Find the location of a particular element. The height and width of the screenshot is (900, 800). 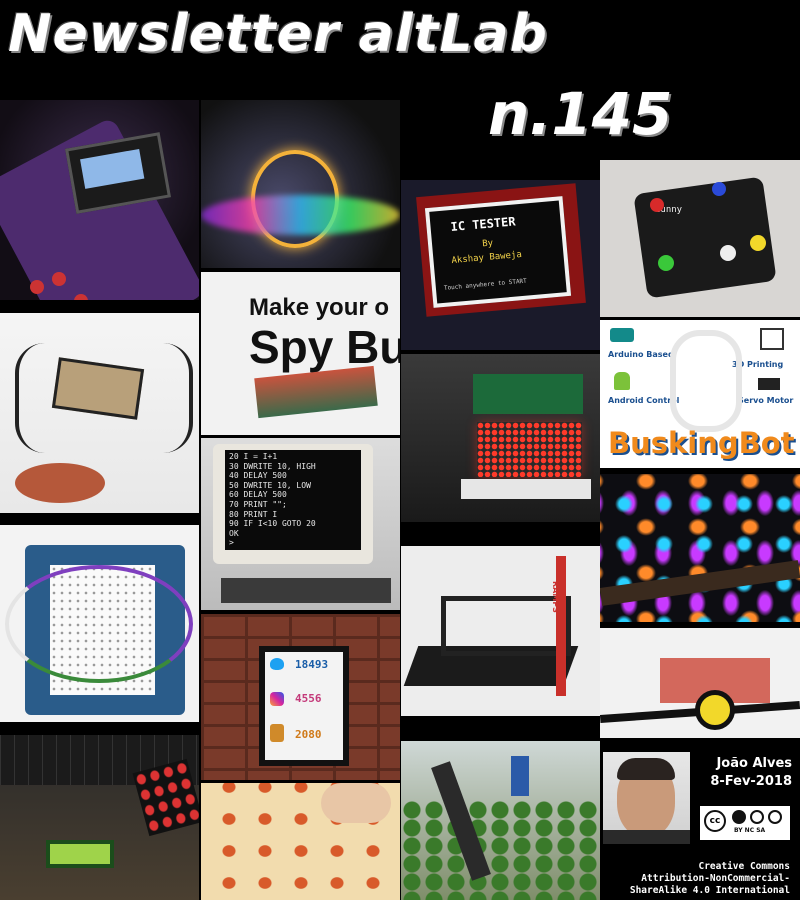

author-date: 8-Fev-2018 is located at coordinates (751, 781).